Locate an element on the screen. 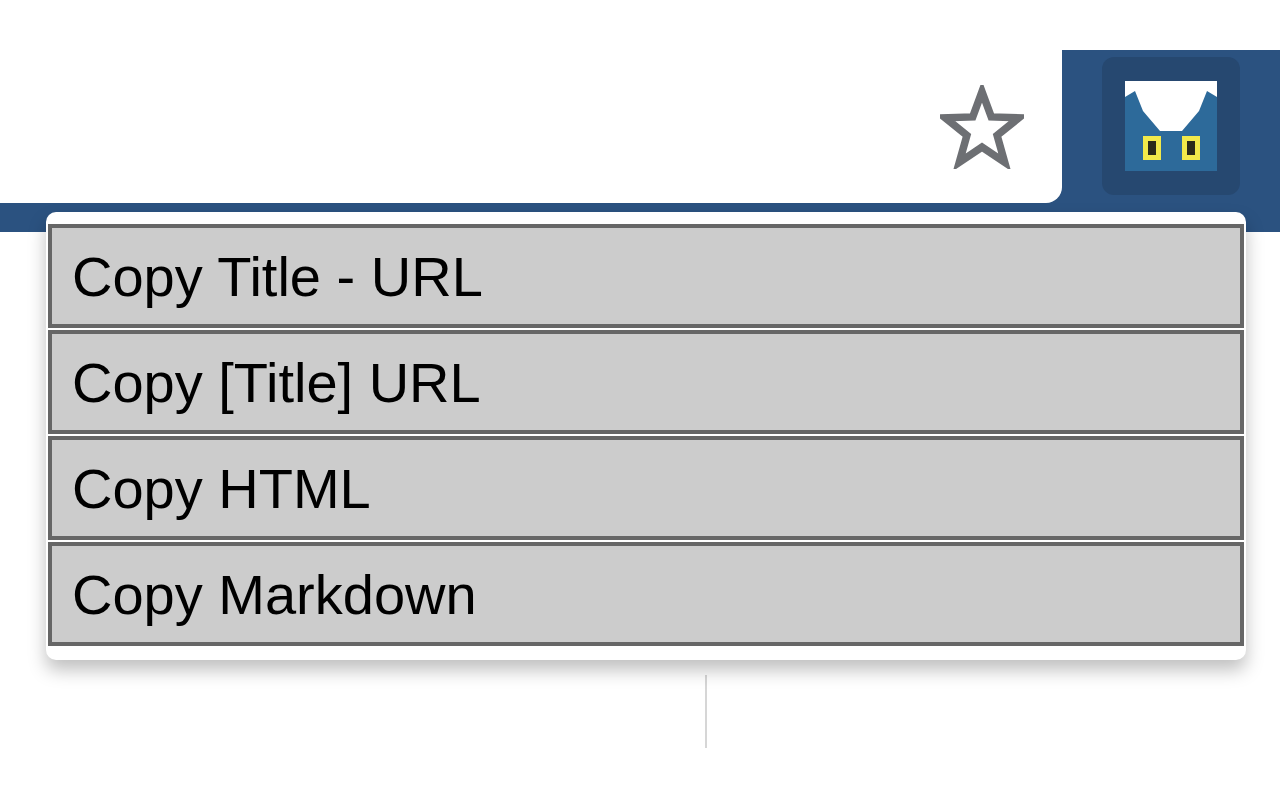 The height and width of the screenshot is (800, 1280). cat-face-icon is located at coordinates (1171, 126).